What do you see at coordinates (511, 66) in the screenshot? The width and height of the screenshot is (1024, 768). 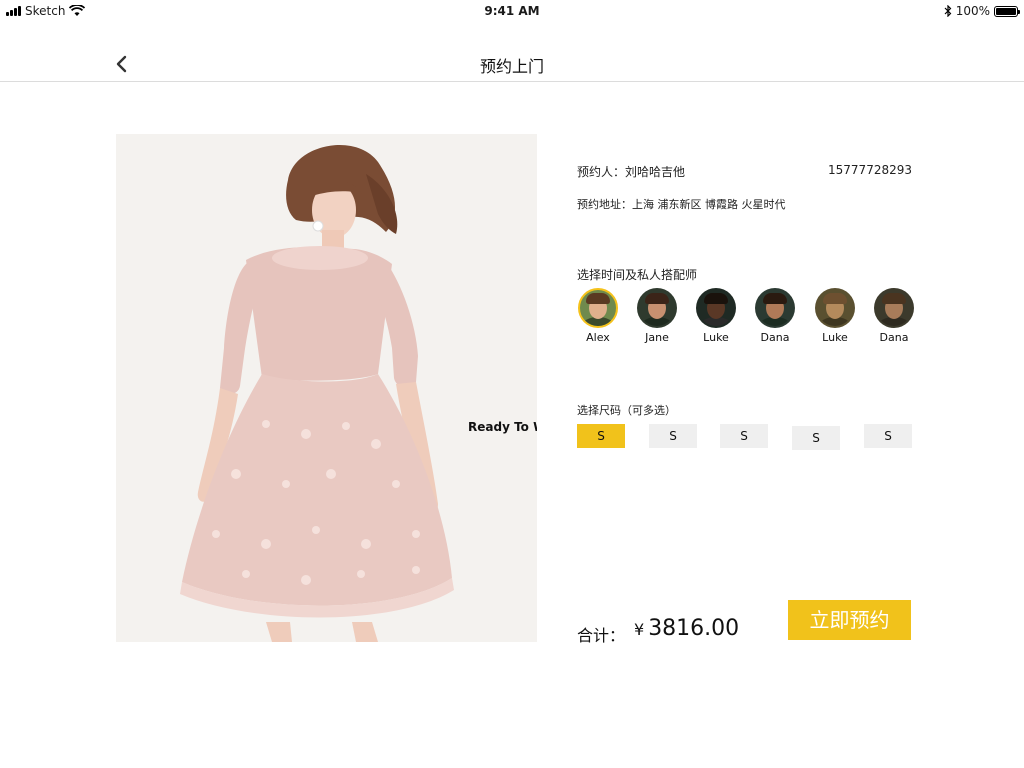 I see `page-title: 预约上门` at bounding box center [511, 66].